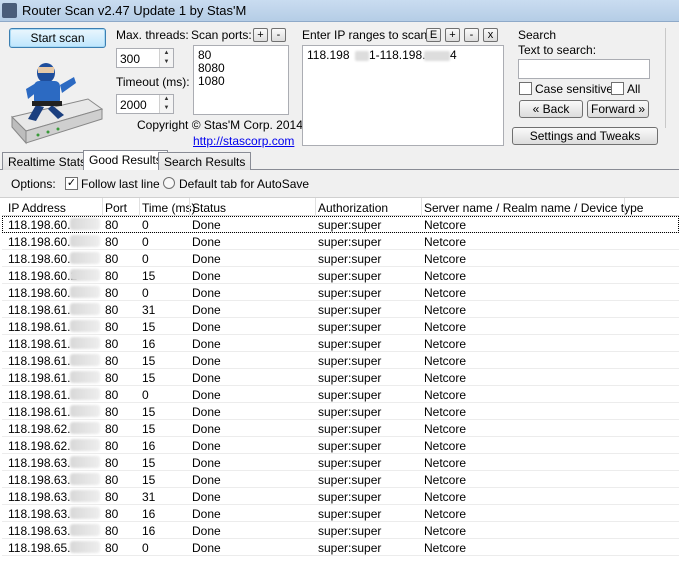 The image size is (679, 562). I want to click on timeout-input: 2000 ▲ ▼, so click(145, 104).